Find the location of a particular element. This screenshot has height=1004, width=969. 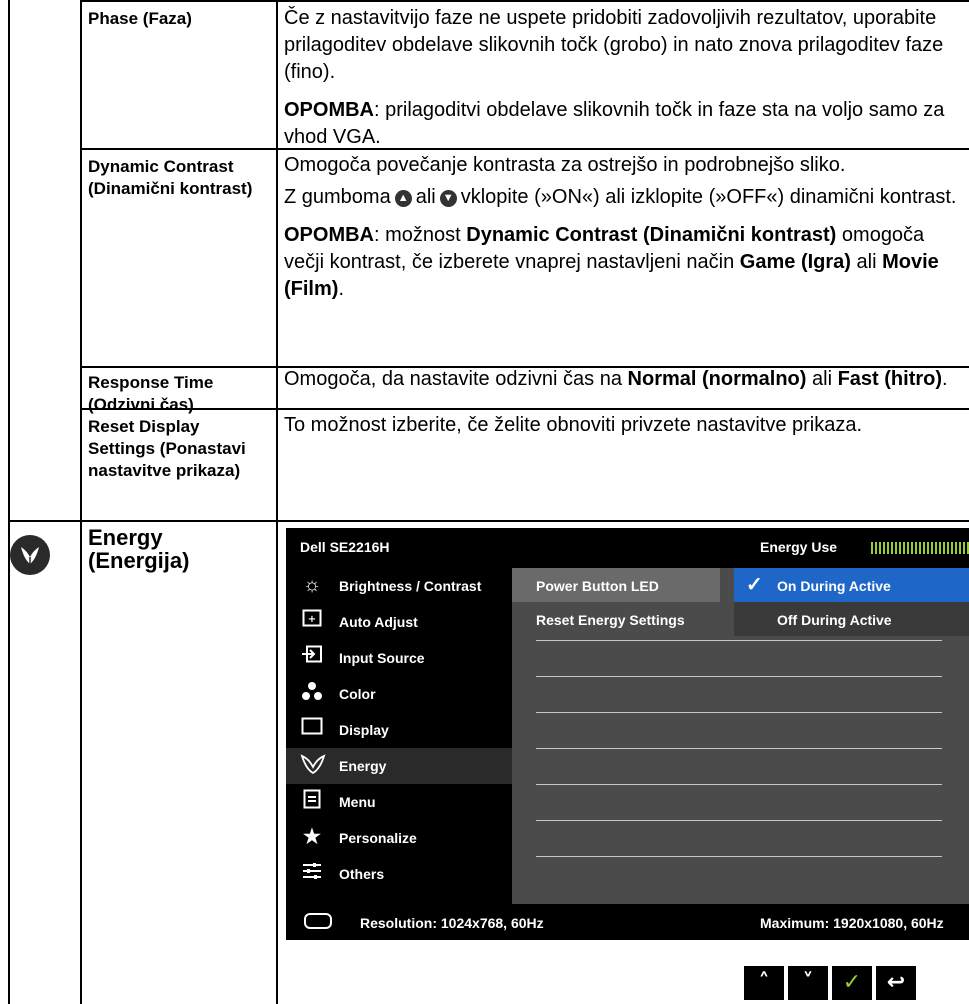

return-icon: ↩ is located at coordinates (896, 982).